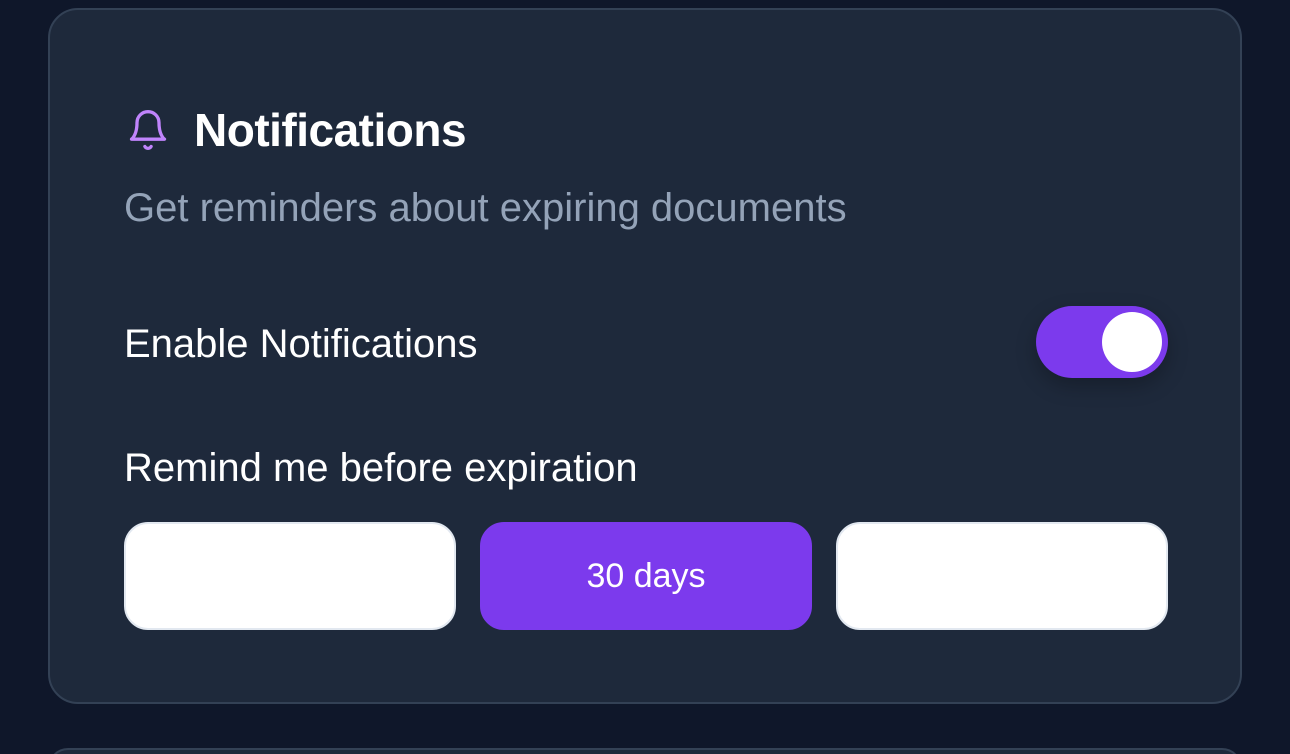 The height and width of the screenshot is (754, 1290). What do you see at coordinates (381, 468) in the screenshot?
I see `reminder-label: Remind me before expiration` at bounding box center [381, 468].